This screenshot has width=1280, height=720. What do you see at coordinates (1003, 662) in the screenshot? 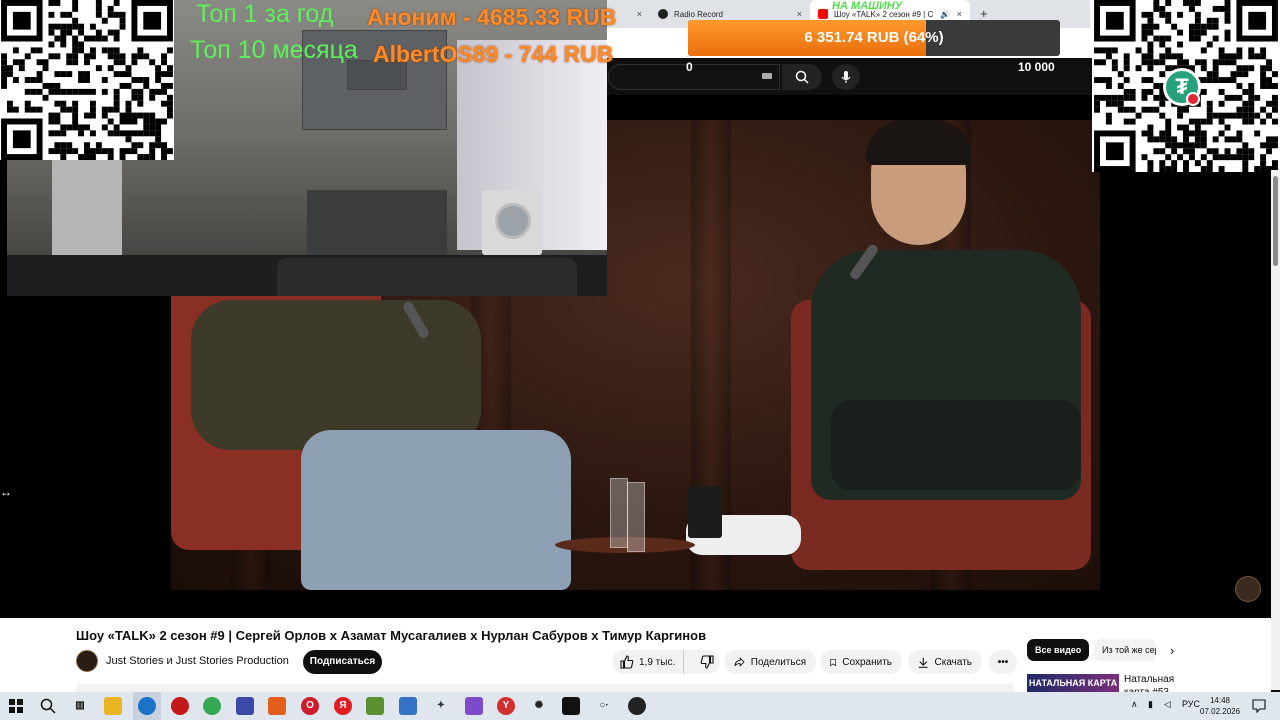
I see `more-actions-button: •••` at bounding box center [1003, 662].